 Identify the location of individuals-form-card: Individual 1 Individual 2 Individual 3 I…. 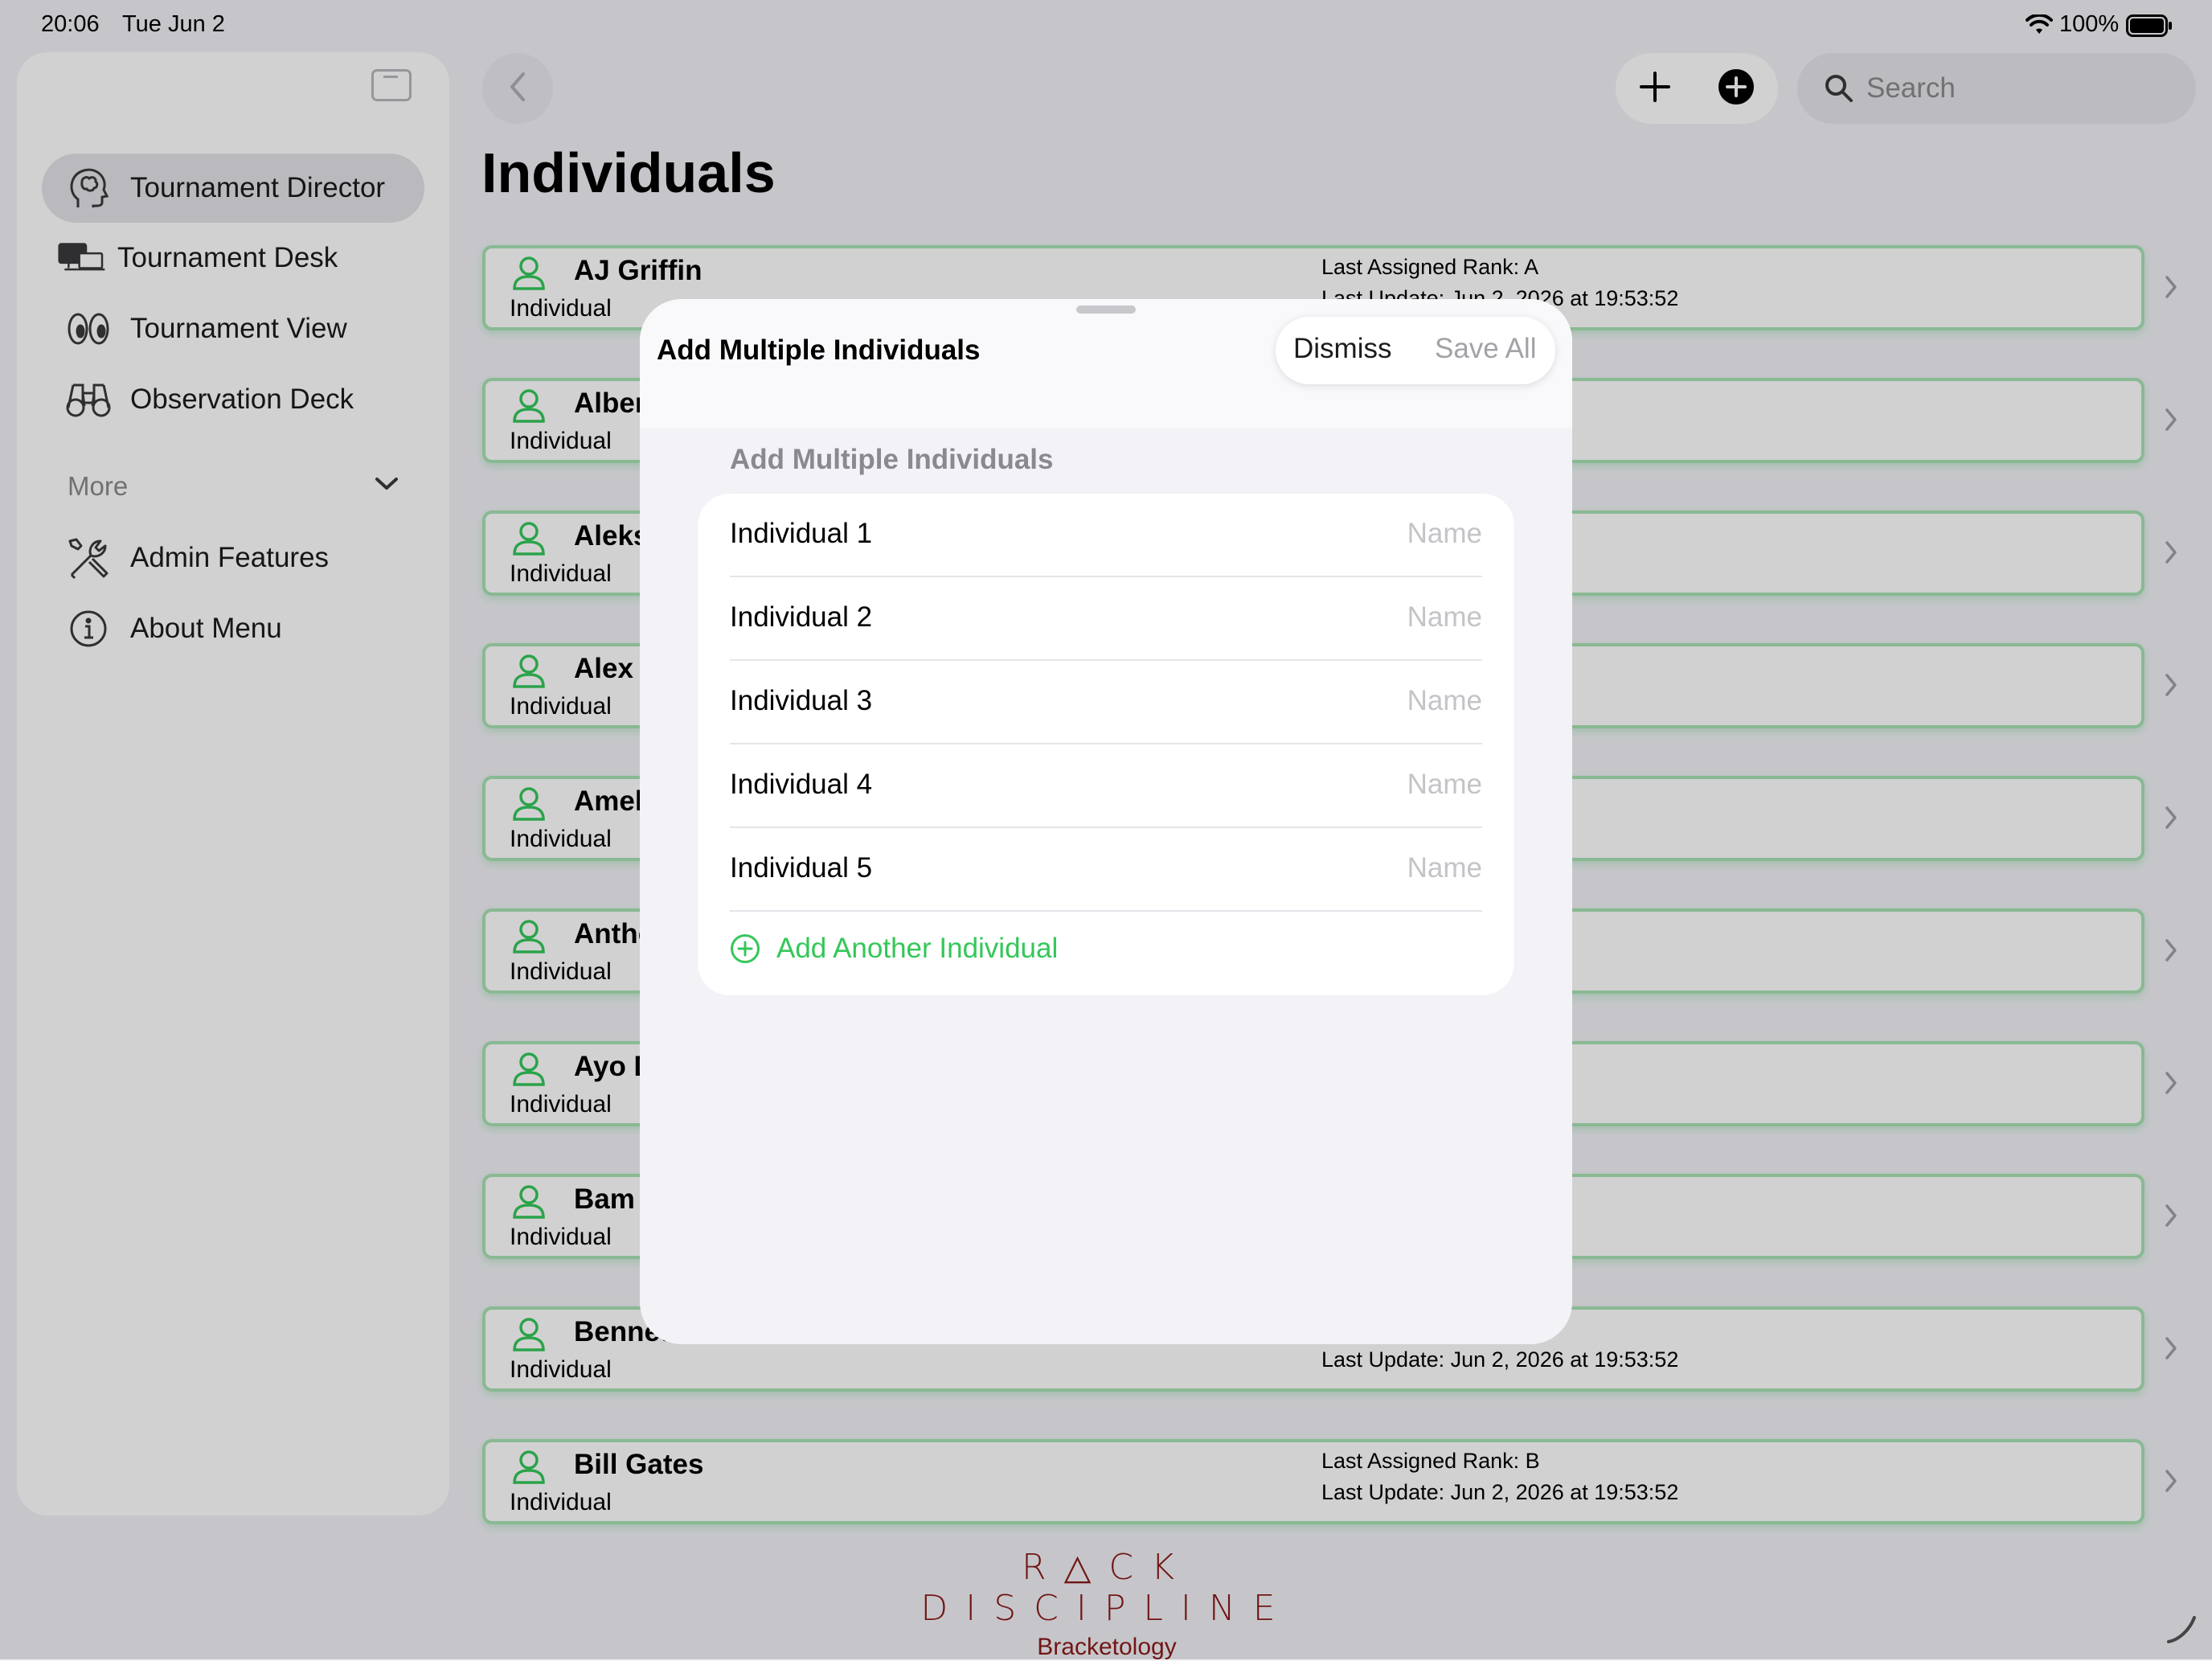
(1106, 744).